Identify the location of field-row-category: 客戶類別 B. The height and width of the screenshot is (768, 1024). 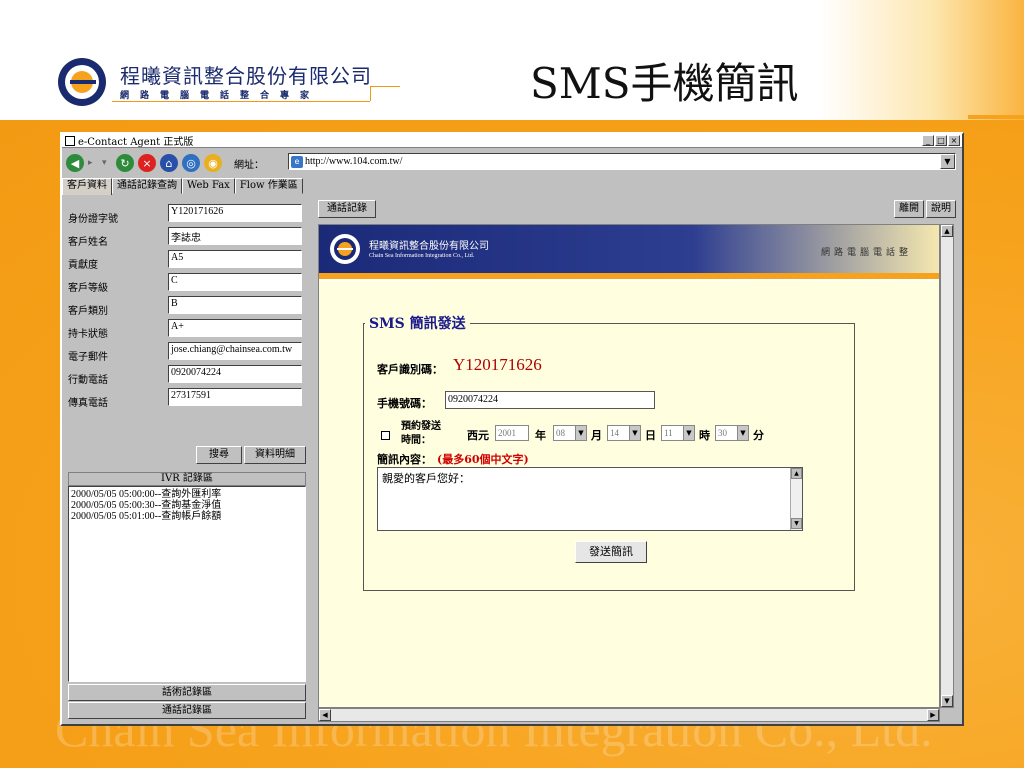
(187, 306).